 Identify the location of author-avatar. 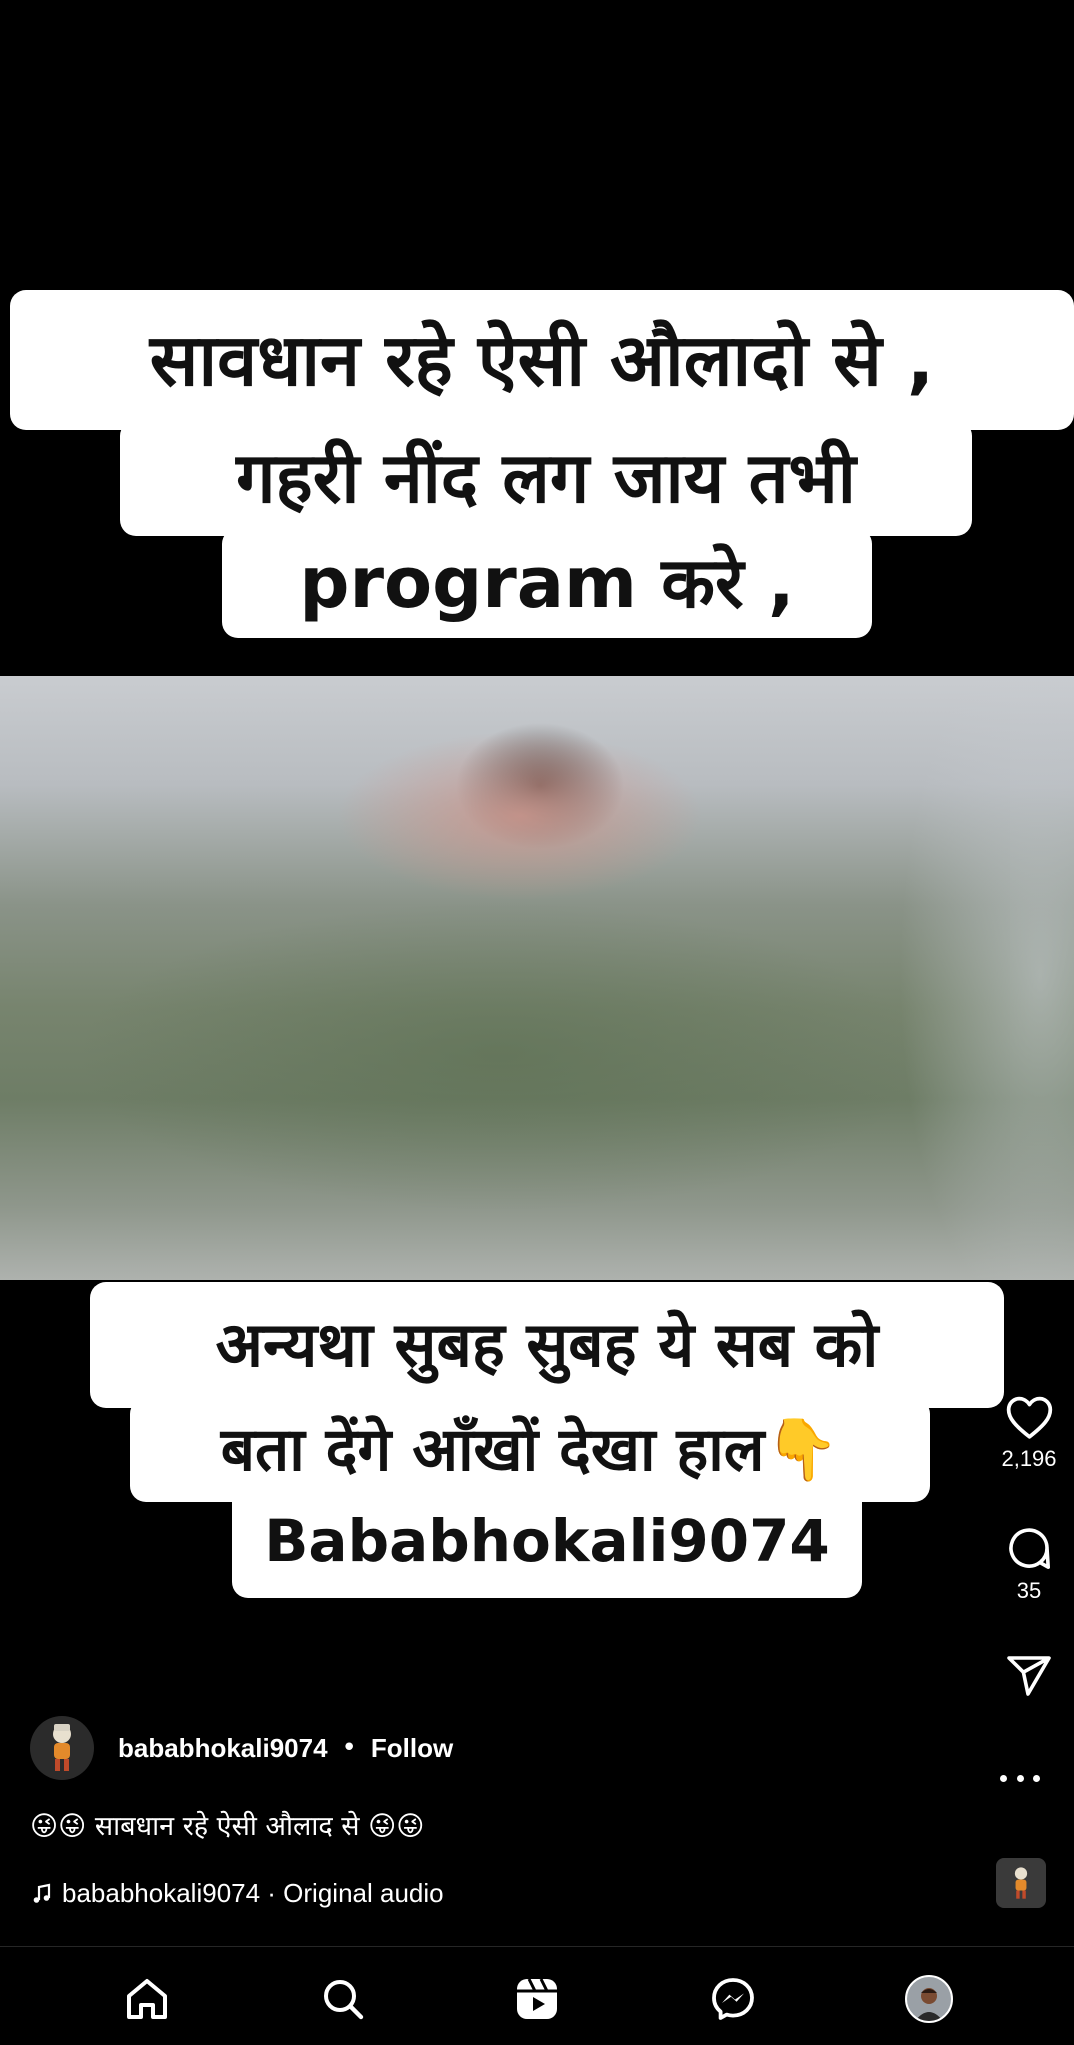
(62, 1748).